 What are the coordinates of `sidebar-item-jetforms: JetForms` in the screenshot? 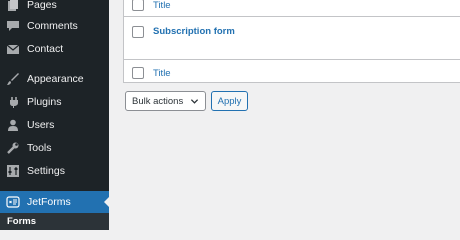 It's located at (55, 202).